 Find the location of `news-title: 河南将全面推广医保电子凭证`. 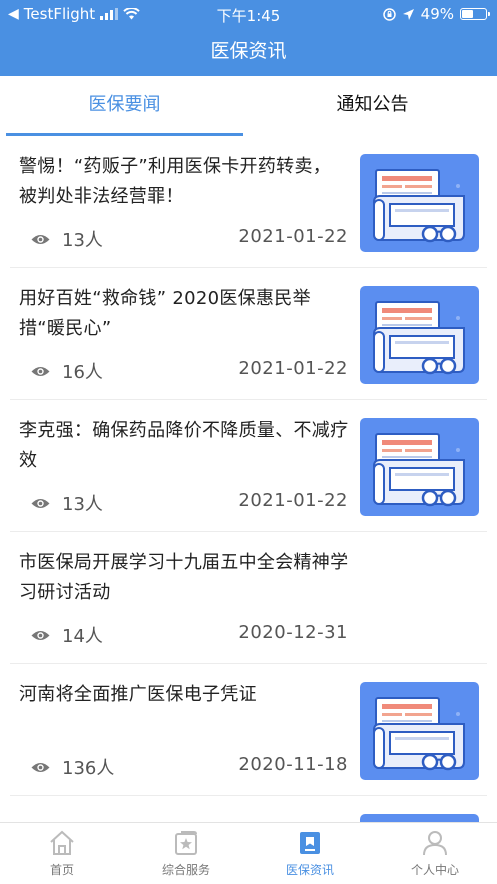

news-title: 河南将全面推广医保电子凭证 is located at coordinates (184, 695).